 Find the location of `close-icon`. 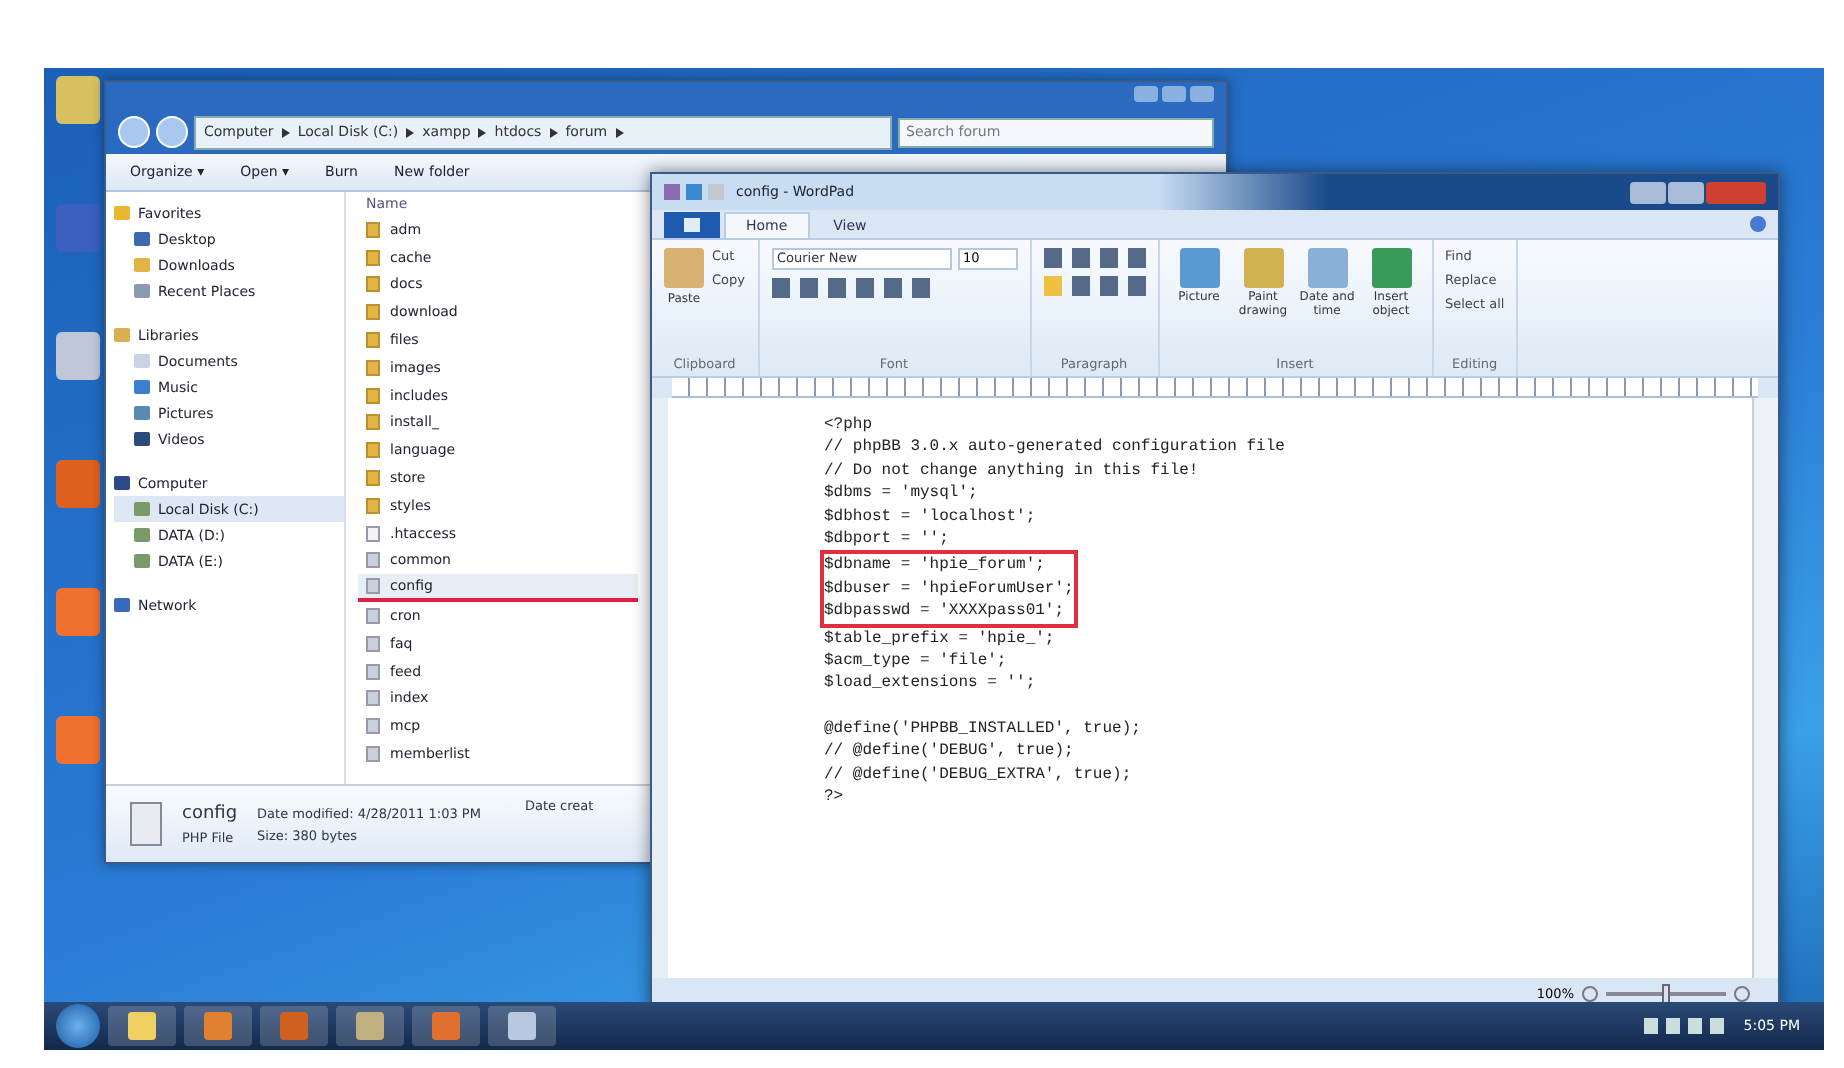

close-icon is located at coordinates (1736, 192).